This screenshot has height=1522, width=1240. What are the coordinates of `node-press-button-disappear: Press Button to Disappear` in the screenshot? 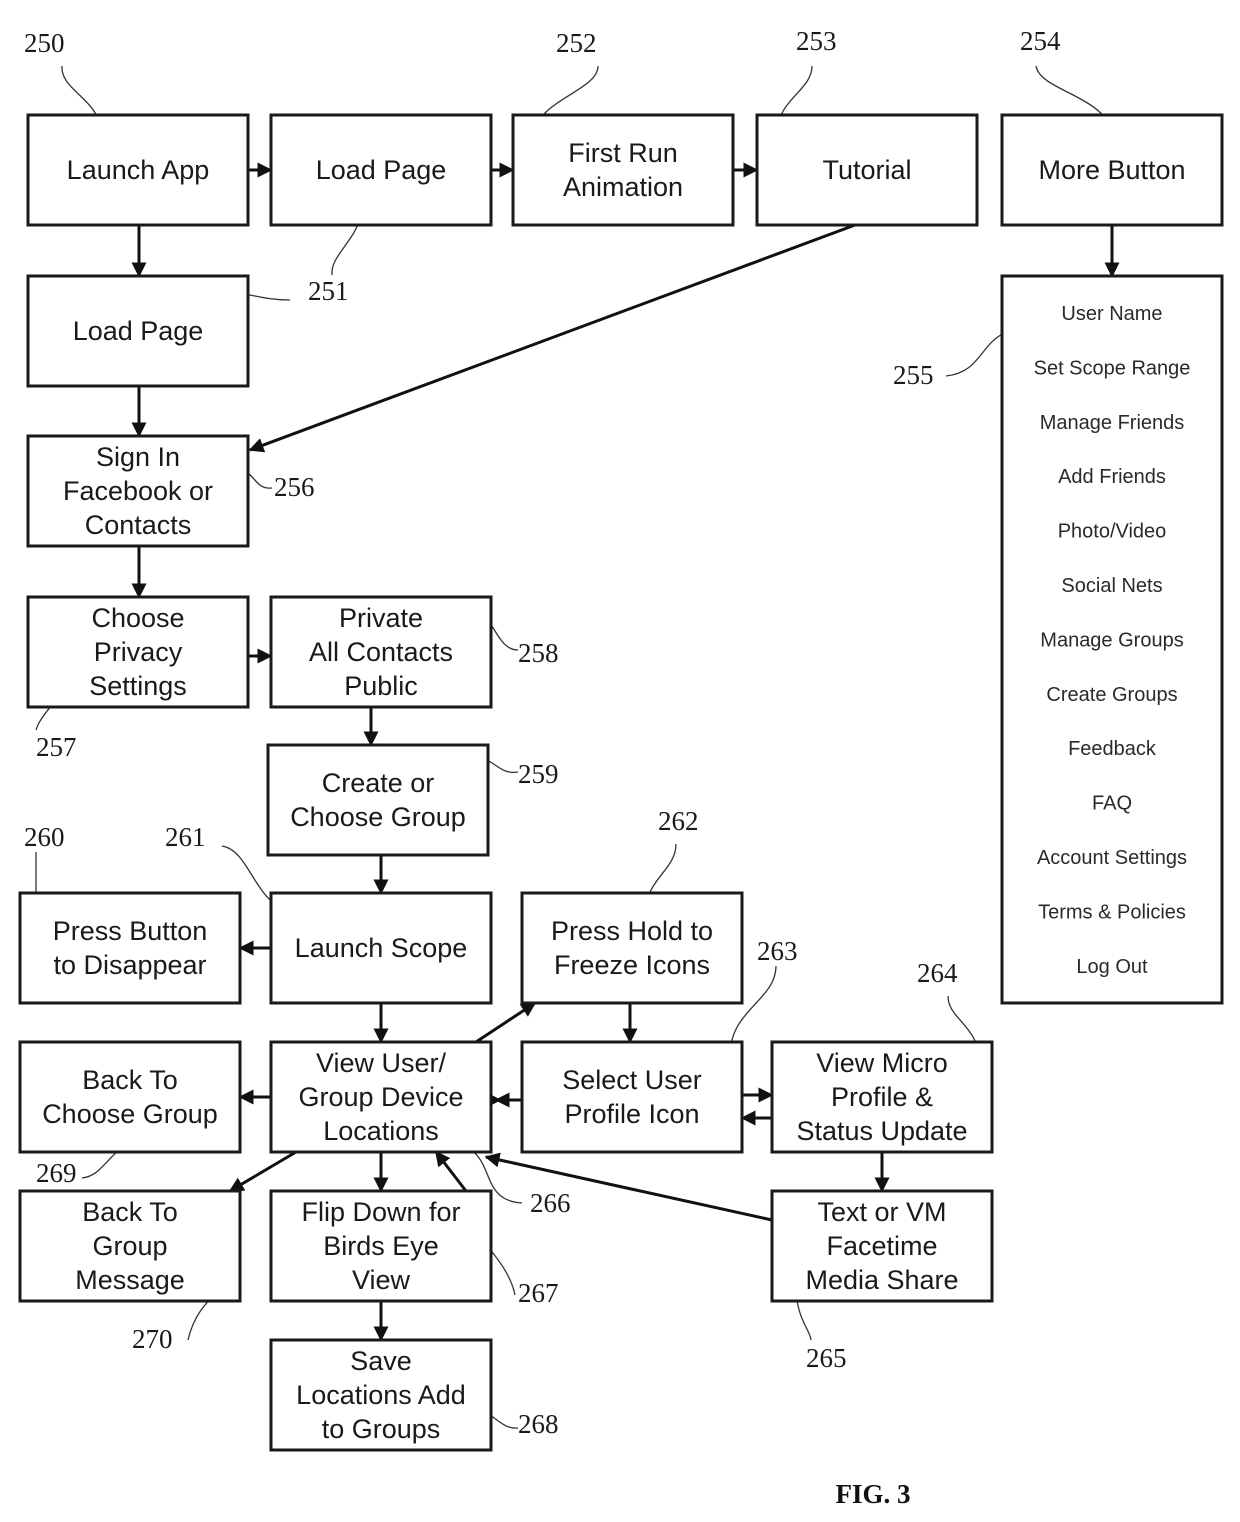 It's located at (130, 948).